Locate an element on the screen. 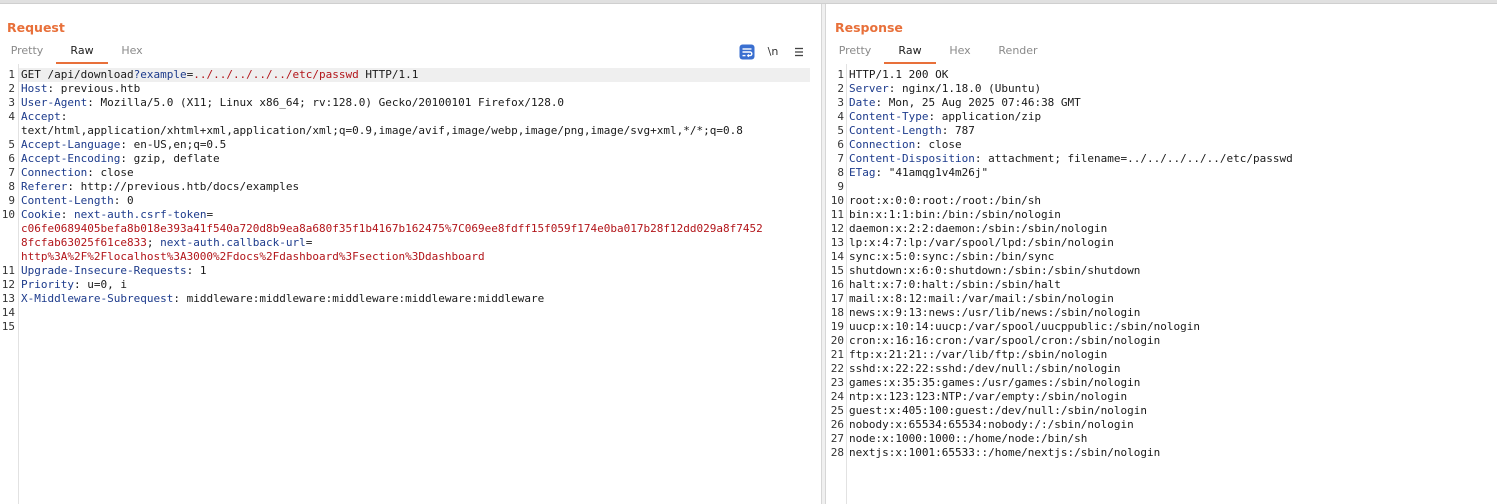 Image resolution: width=1497 pixels, height=504 pixels. param-value: ../../../../../etc/passwd is located at coordinates (276, 74).